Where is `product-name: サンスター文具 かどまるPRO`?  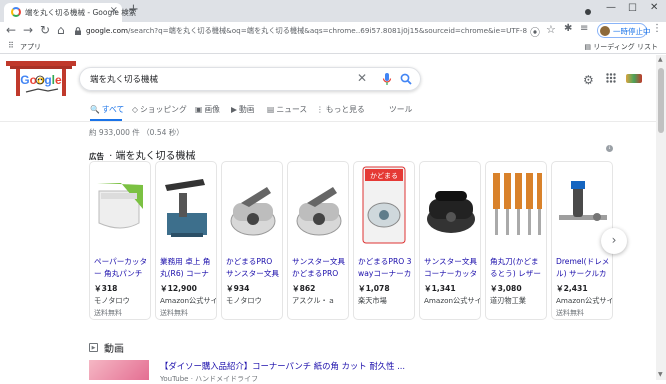 product-name: サンスター文具 かどまるPRO is located at coordinates (319, 268).